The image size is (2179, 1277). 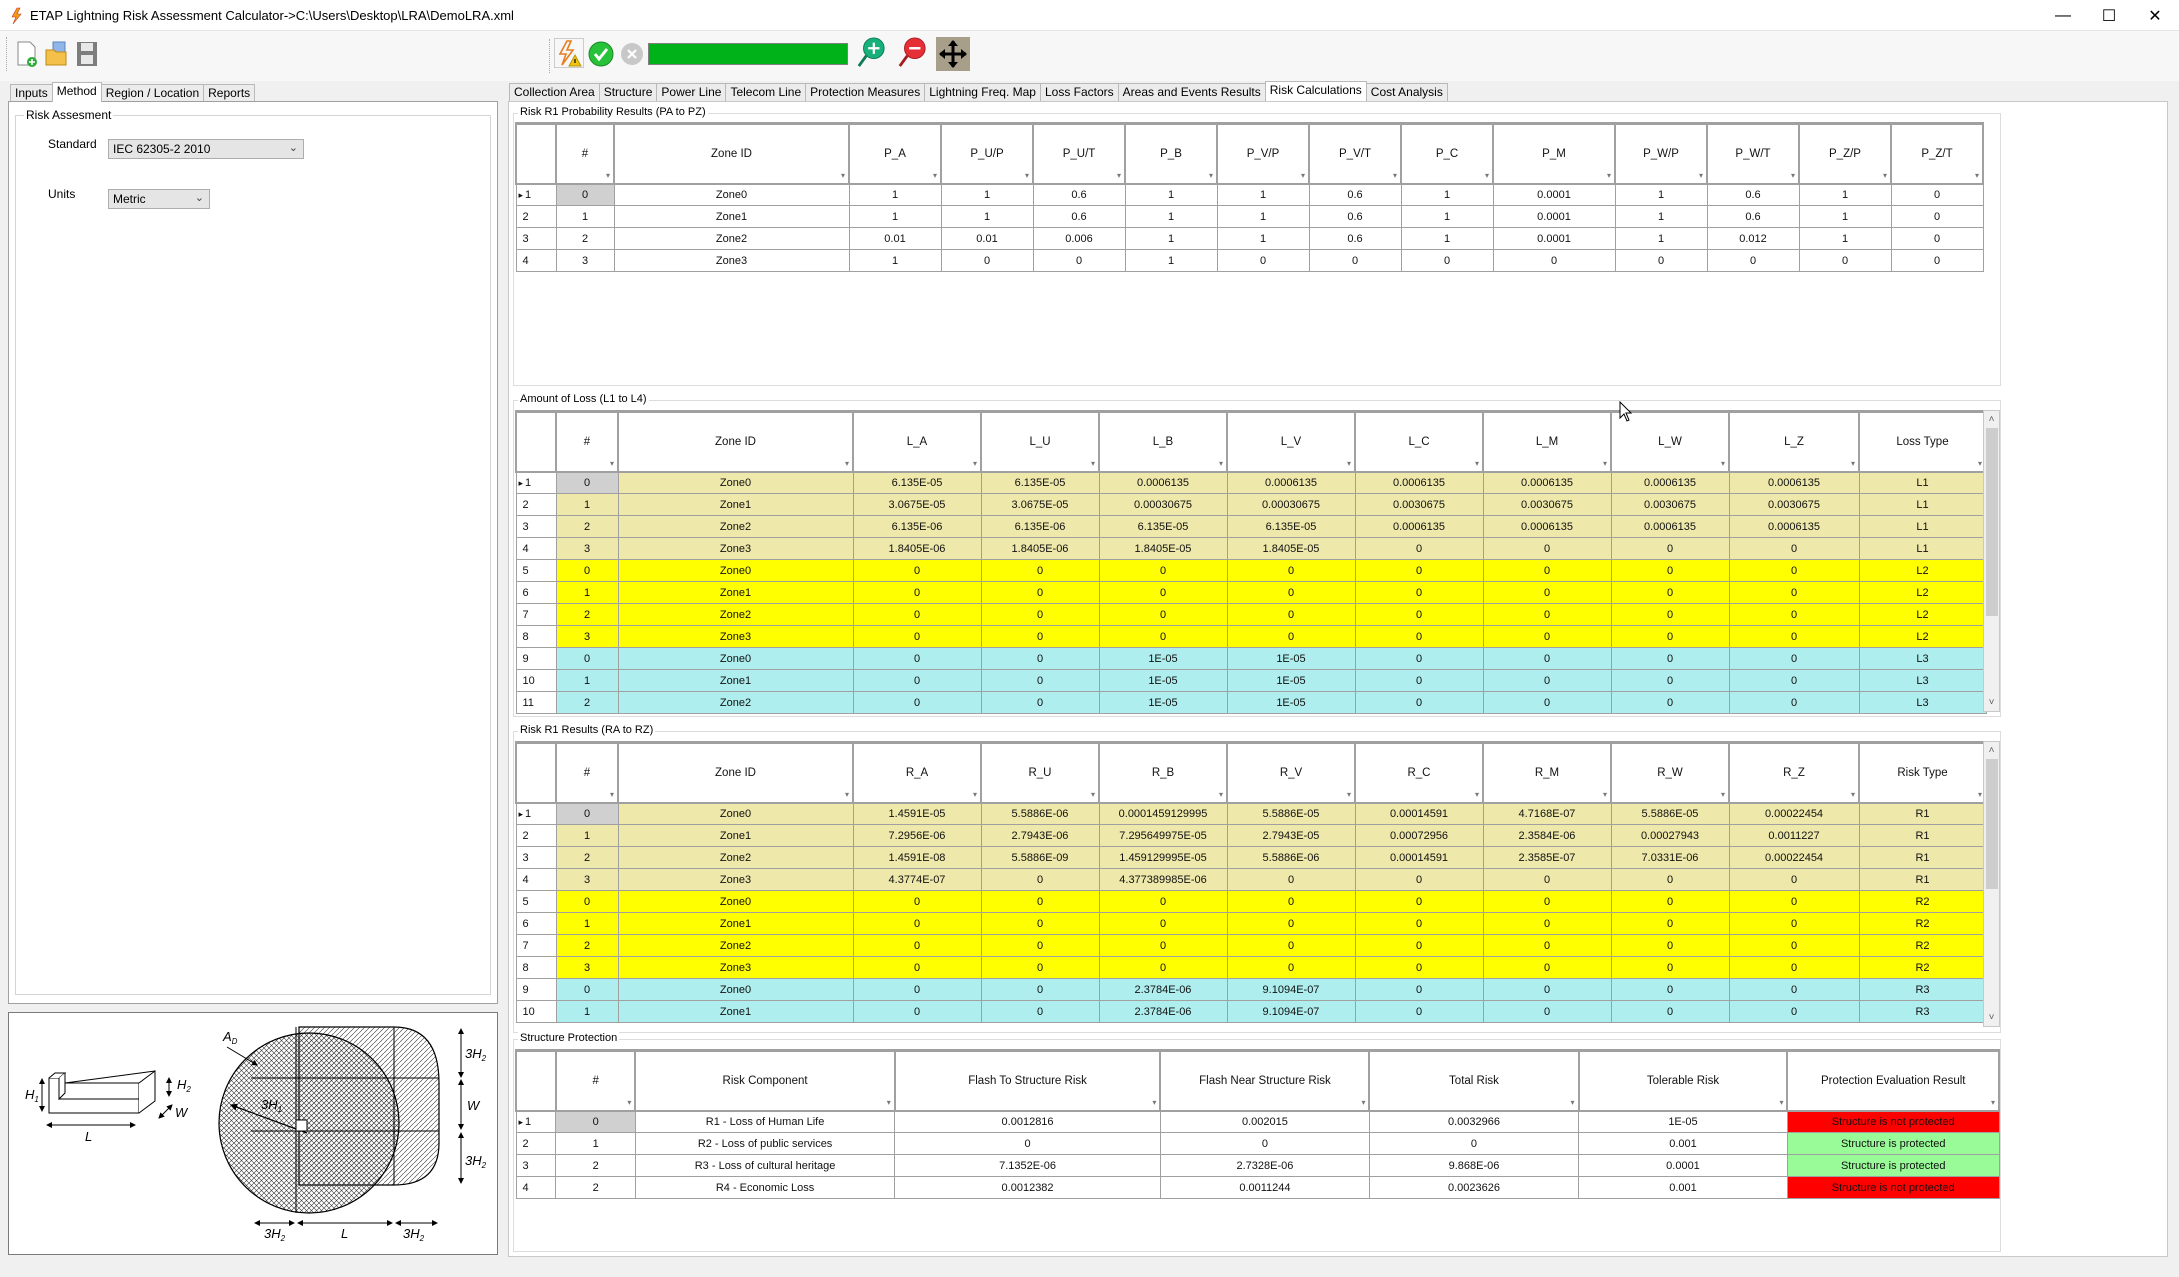 I want to click on units-select: Metric ⌄, so click(x=159, y=199).